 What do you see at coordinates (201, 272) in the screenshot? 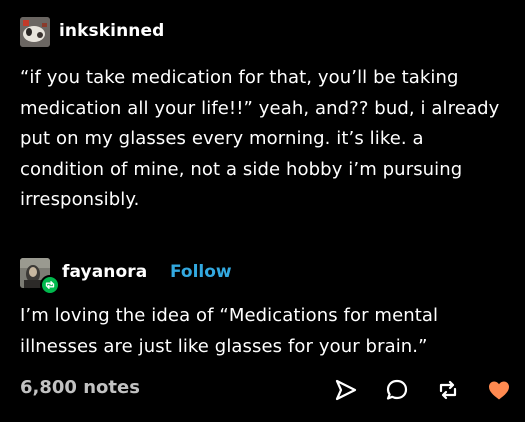
I see `follow-button: Follow` at bounding box center [201, 272].